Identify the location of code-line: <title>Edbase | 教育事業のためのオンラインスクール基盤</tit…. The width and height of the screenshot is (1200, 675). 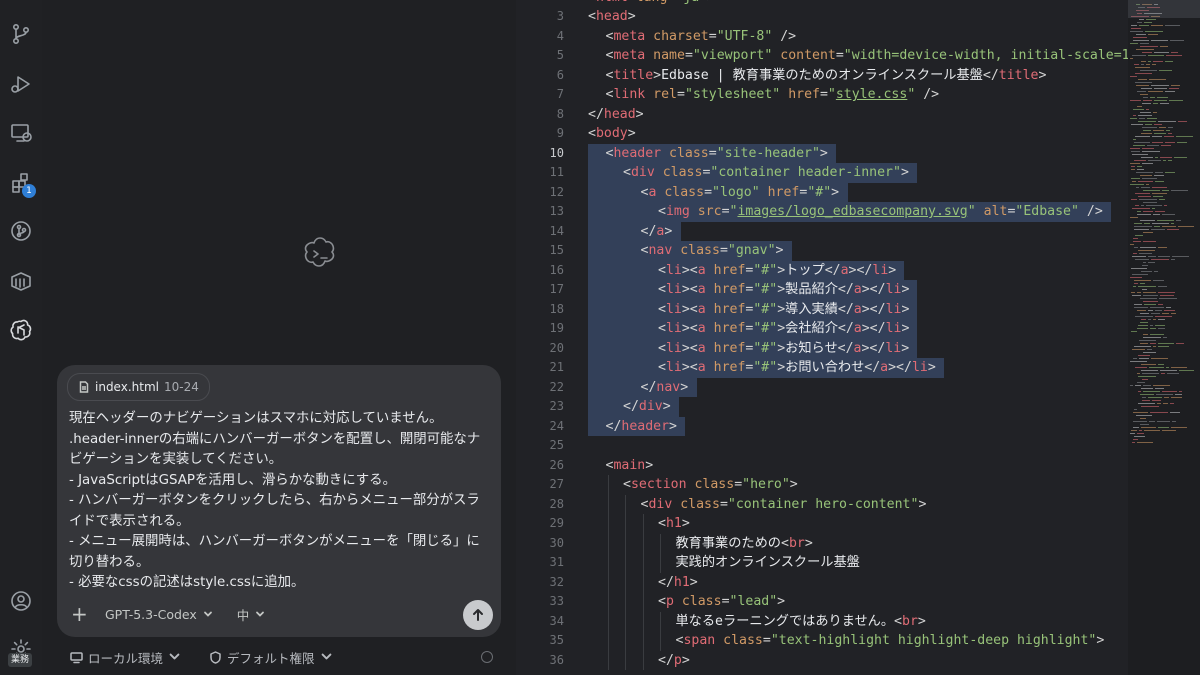
(826, 76).